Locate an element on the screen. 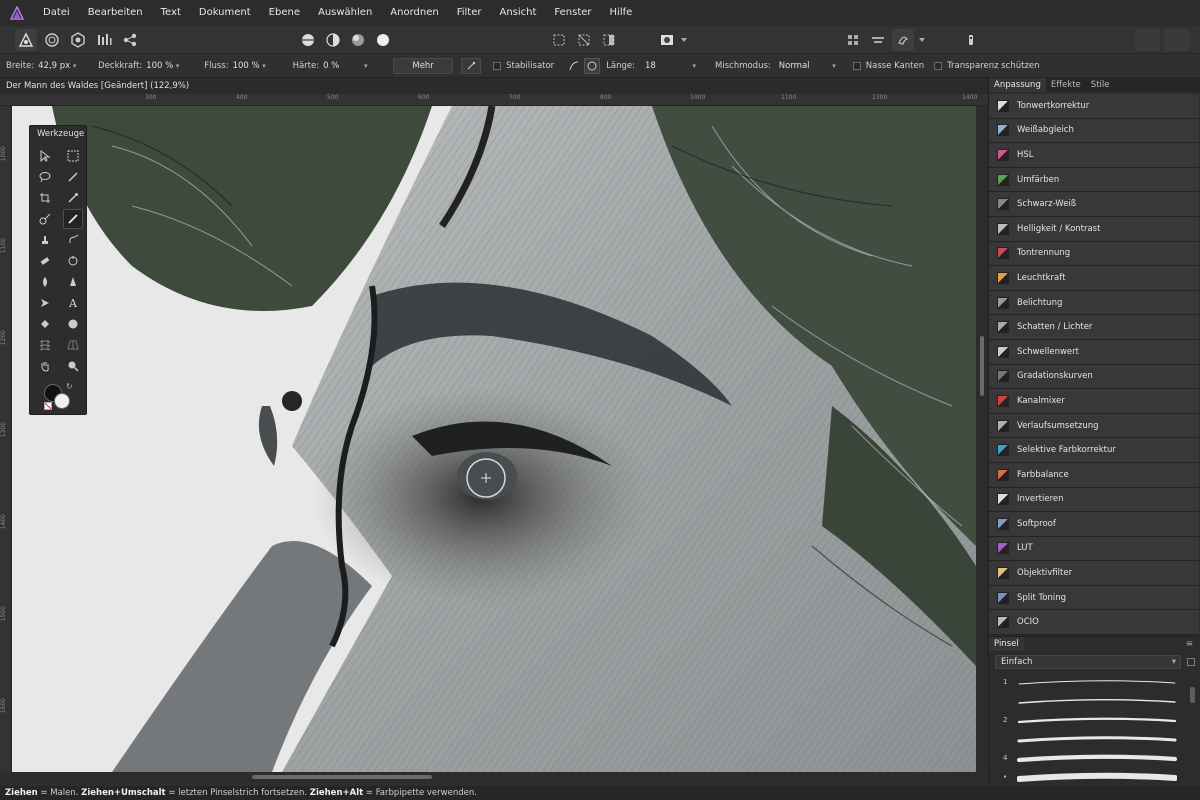 The image size is (1200, 800). laenge-field: 18 ▾ is located at coordinates (675, 66).